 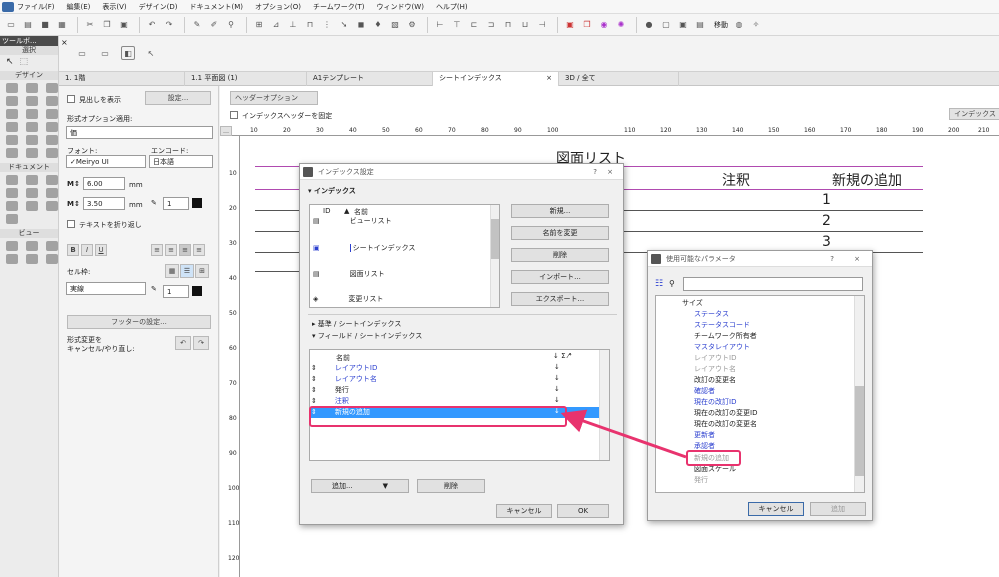 What do you see at coordinates (491, 25) in the screenshot?
I see `align-icon-4: ⊐` at bounding box center [491, 25].